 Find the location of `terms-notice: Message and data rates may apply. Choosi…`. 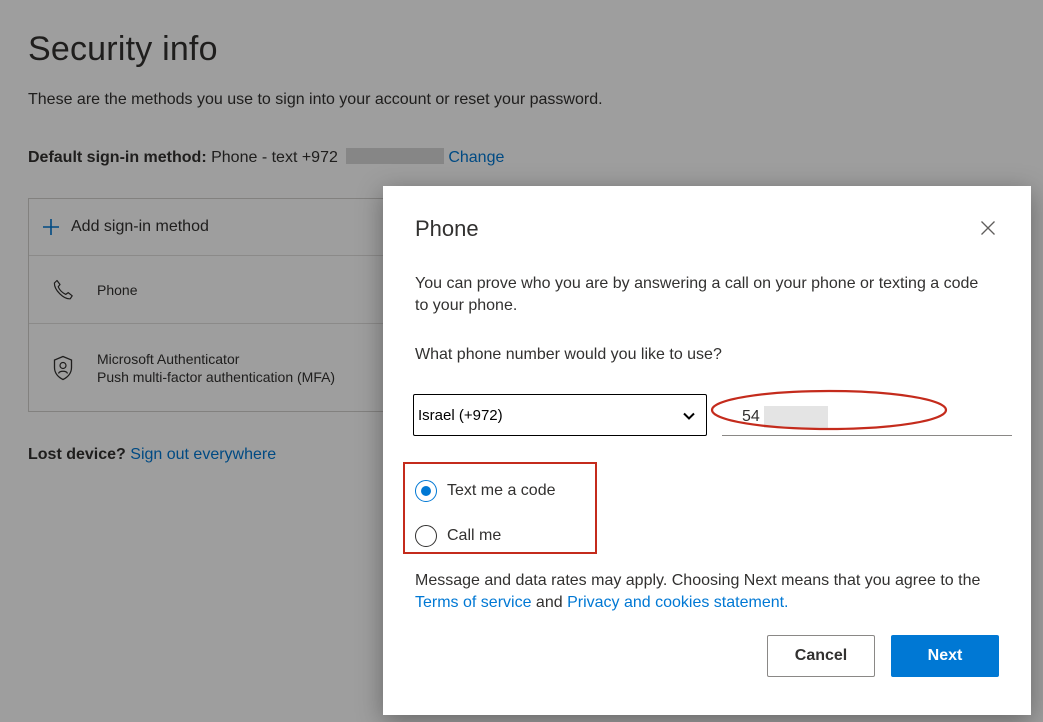

terms-notice: Message and data rates may apply. Choosi… is located at coordinates (710, 592).